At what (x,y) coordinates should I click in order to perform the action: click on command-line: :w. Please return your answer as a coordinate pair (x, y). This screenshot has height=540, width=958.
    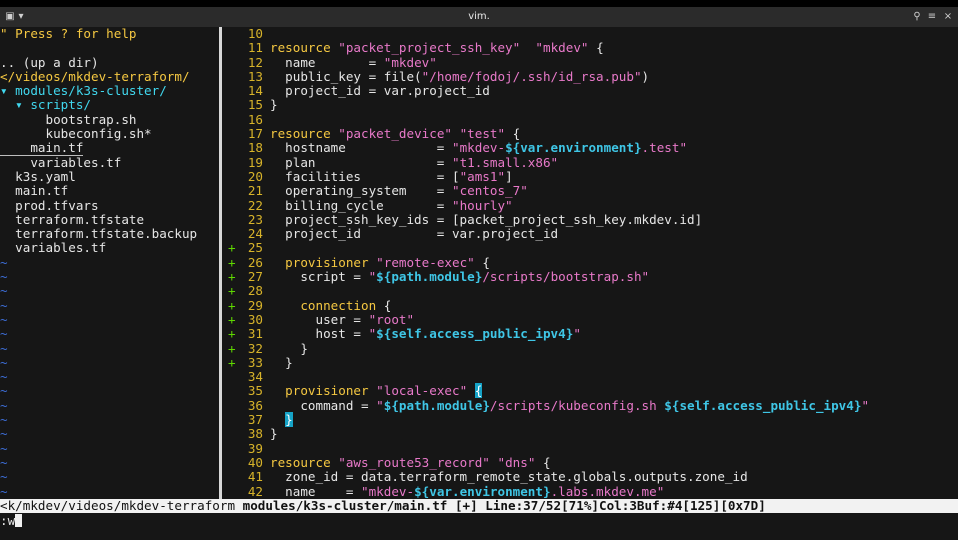
    Looking at the image, I should click on (479, 520).